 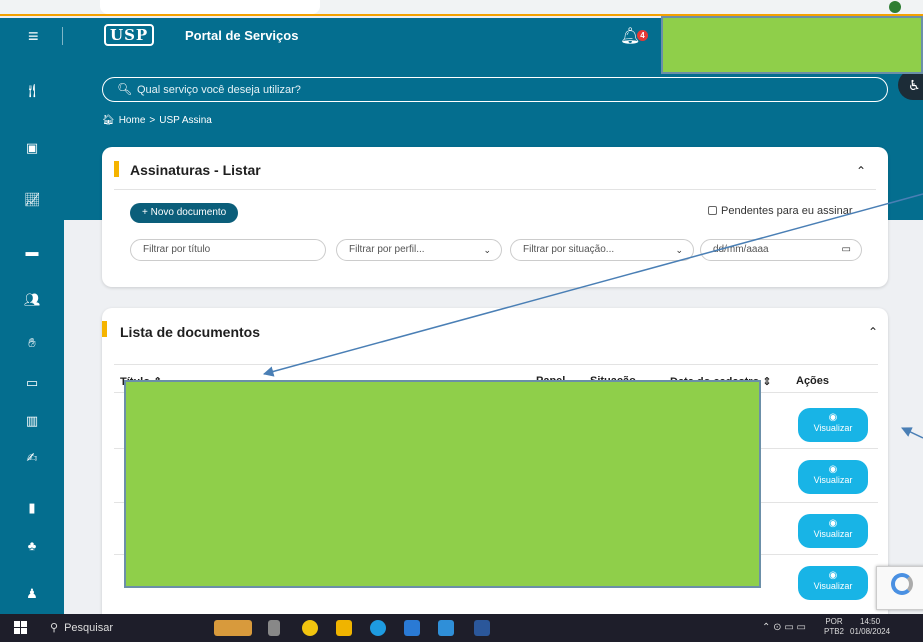 I want to click on language-indicator: POR PTB2, so click(x=834, y=627).